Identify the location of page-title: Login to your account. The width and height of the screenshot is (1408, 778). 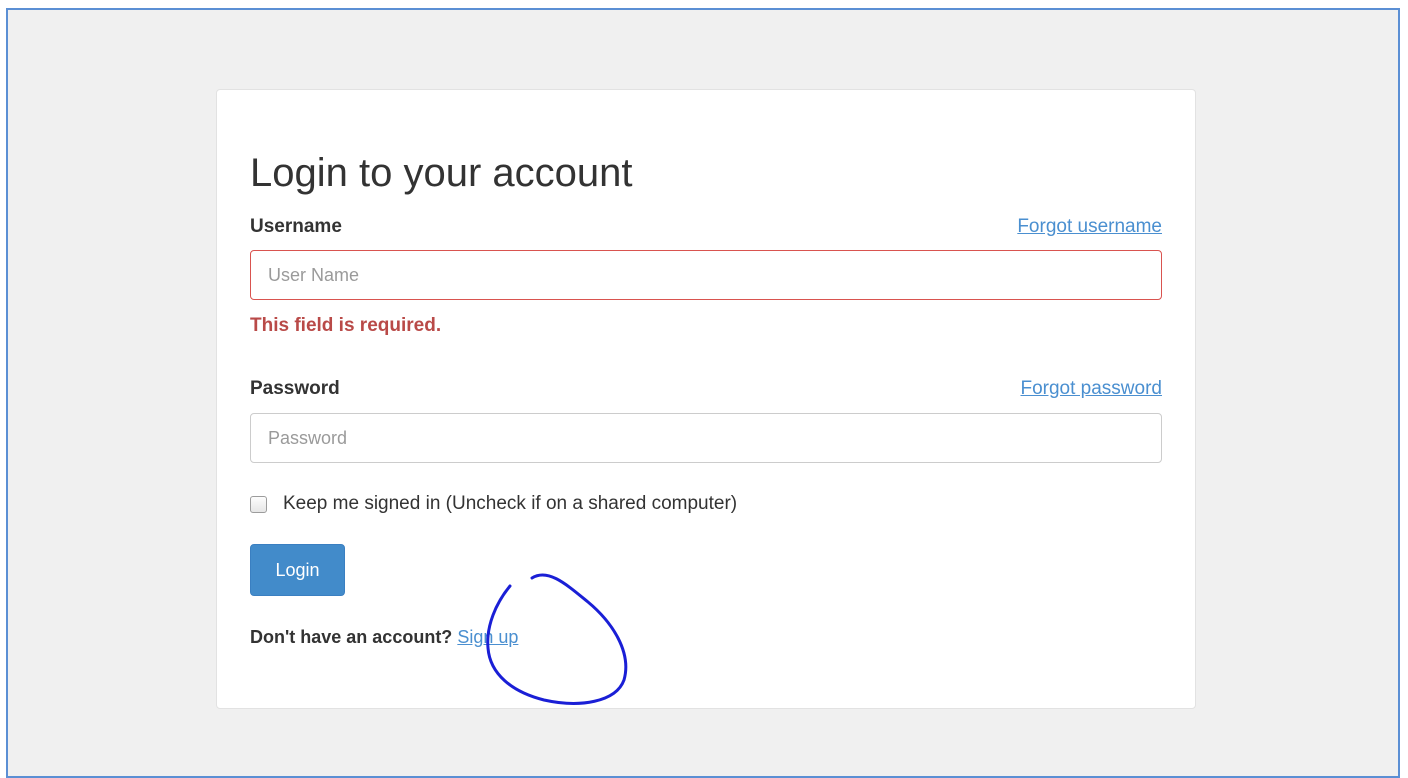
(441, 173).